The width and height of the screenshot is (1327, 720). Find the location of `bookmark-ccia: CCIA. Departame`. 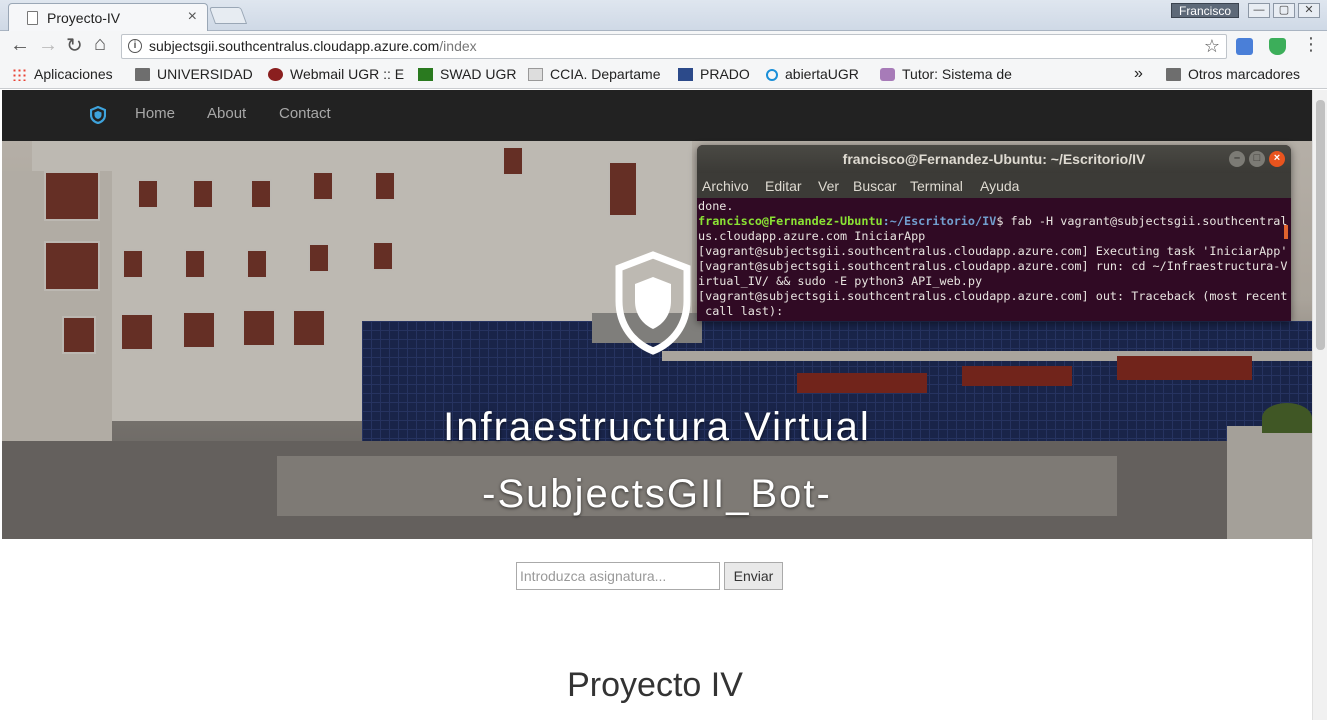

bookmark-ccia: CCIA. Departame is located at coordinates (597, 74).